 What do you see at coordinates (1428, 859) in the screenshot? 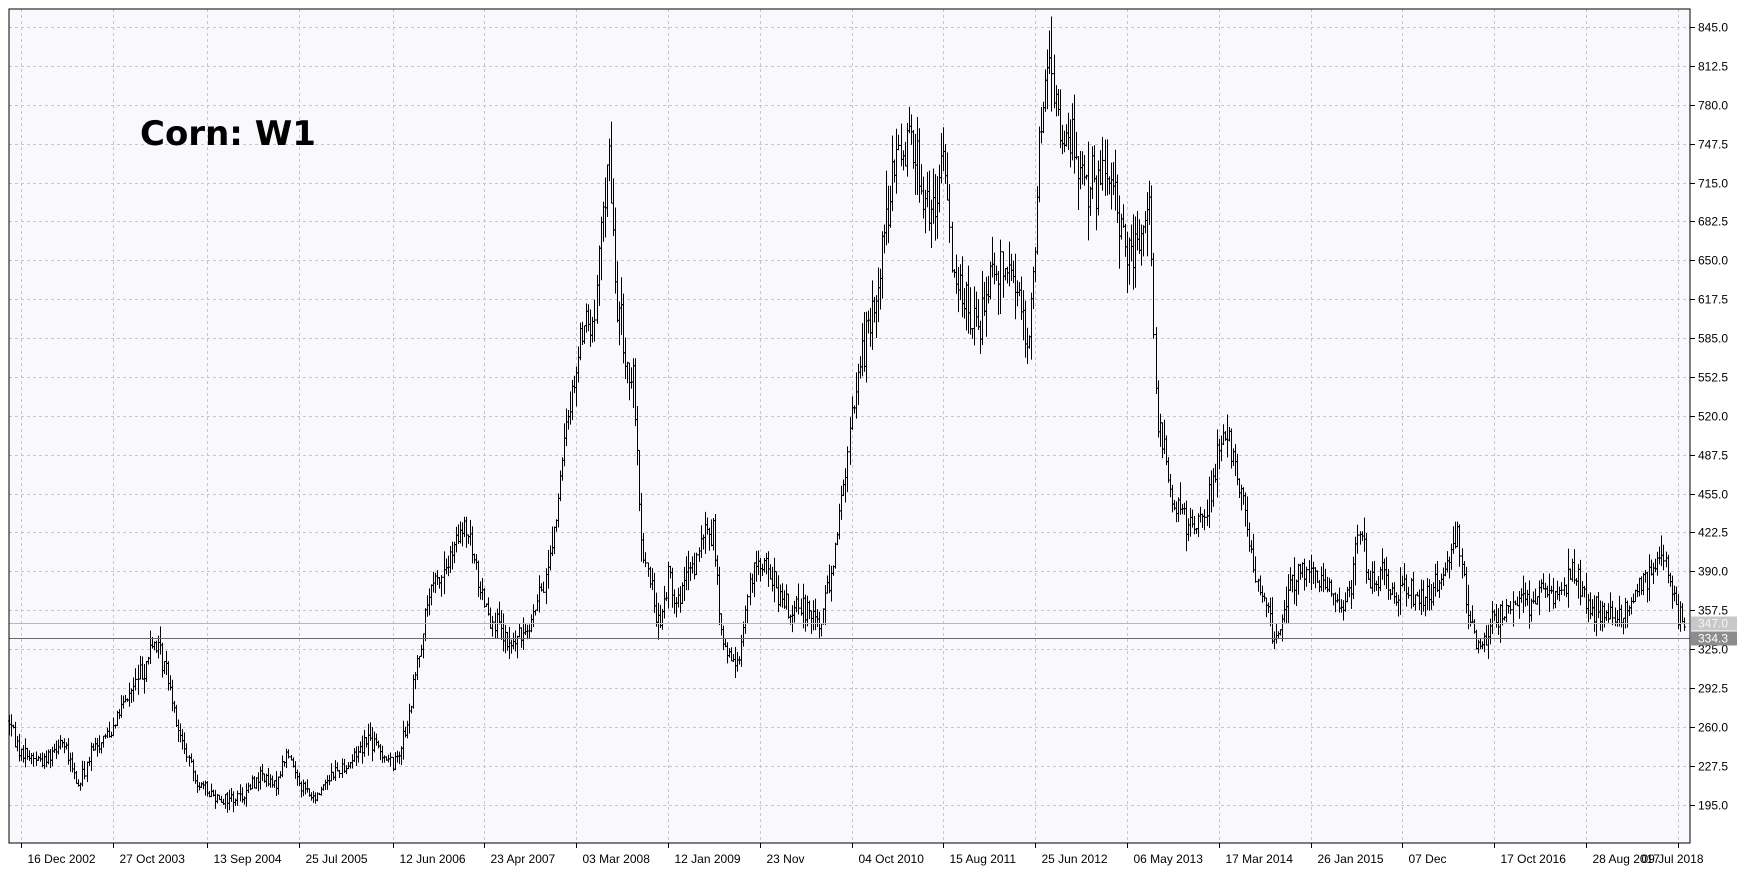
I see `x-tick-label: 07 Dec` at bounding box center [1428, 859].